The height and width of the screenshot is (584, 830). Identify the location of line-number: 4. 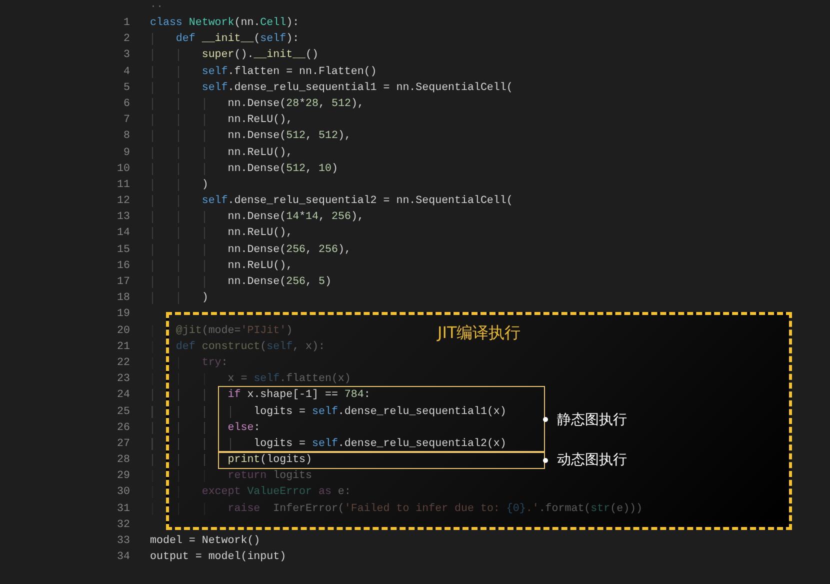
(126, 72).